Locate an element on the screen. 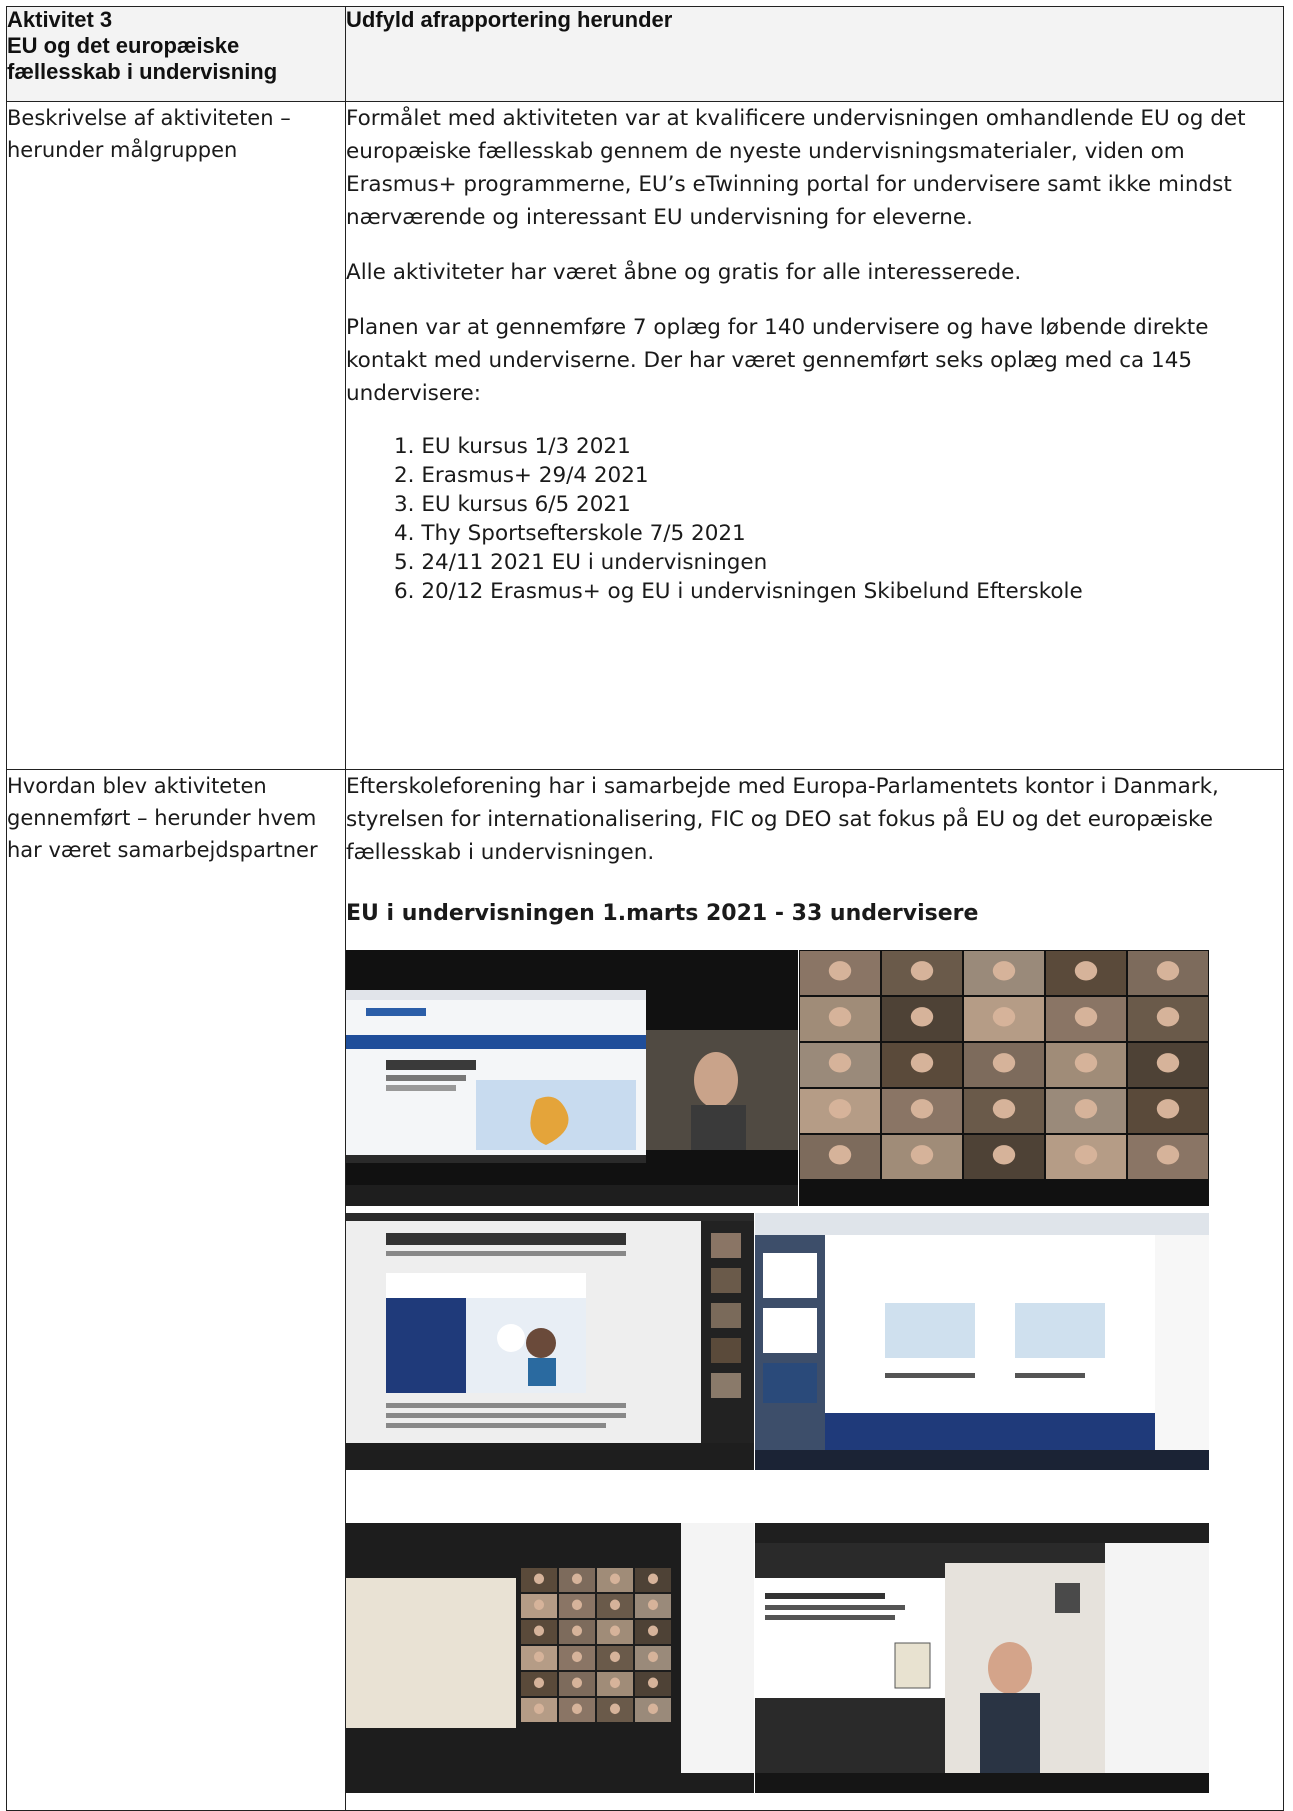  list-item: 4. Thy Sportsefterskole 7/5 2021 is located at coordinates (570, 533).